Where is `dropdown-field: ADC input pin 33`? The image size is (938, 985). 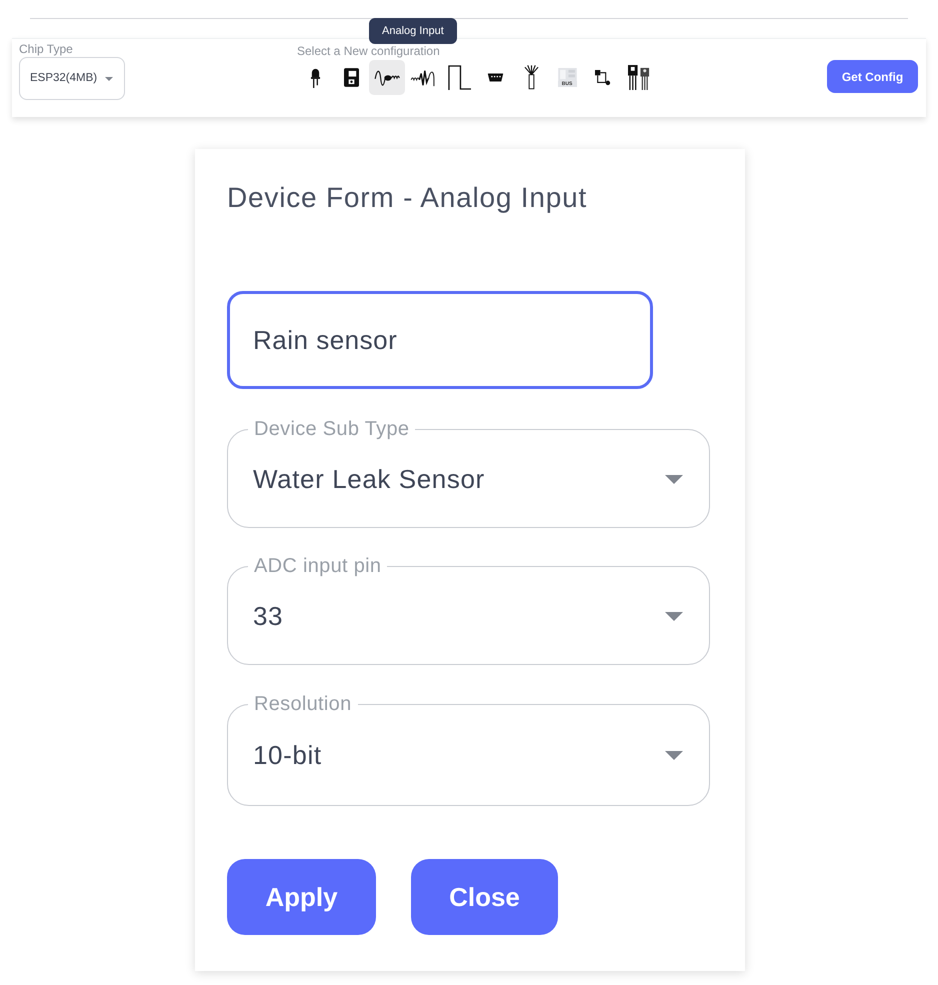
dropdown-field: ADC input pin 33 is located at coordinates (468, 610).